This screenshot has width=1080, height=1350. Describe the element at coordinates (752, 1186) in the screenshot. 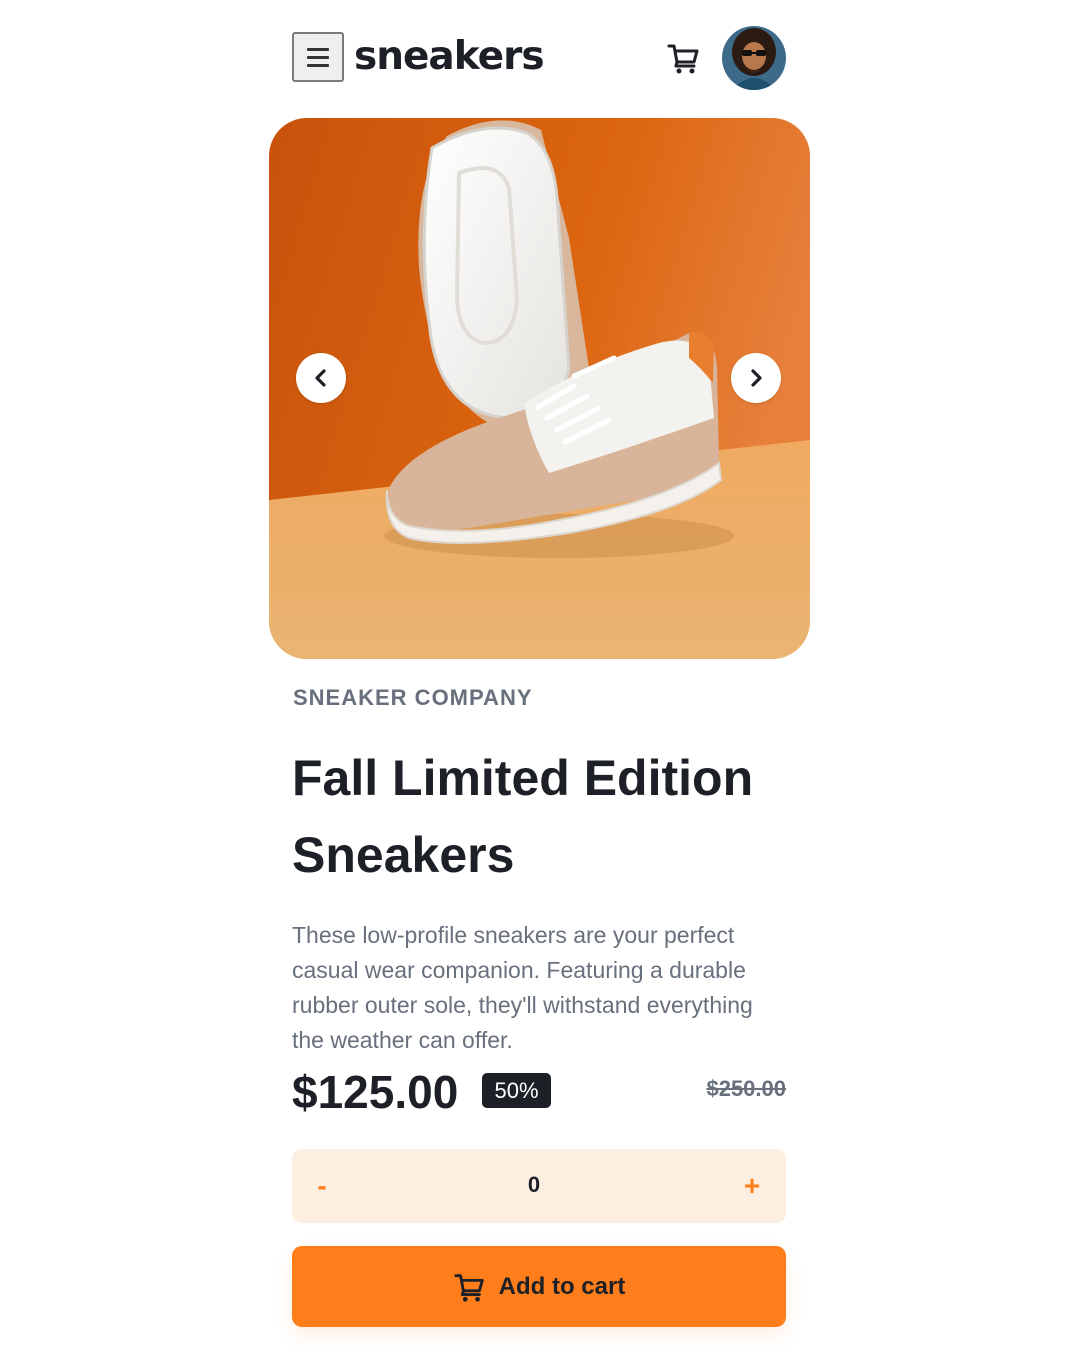

I see `increase-quantity-button: +` at that location.